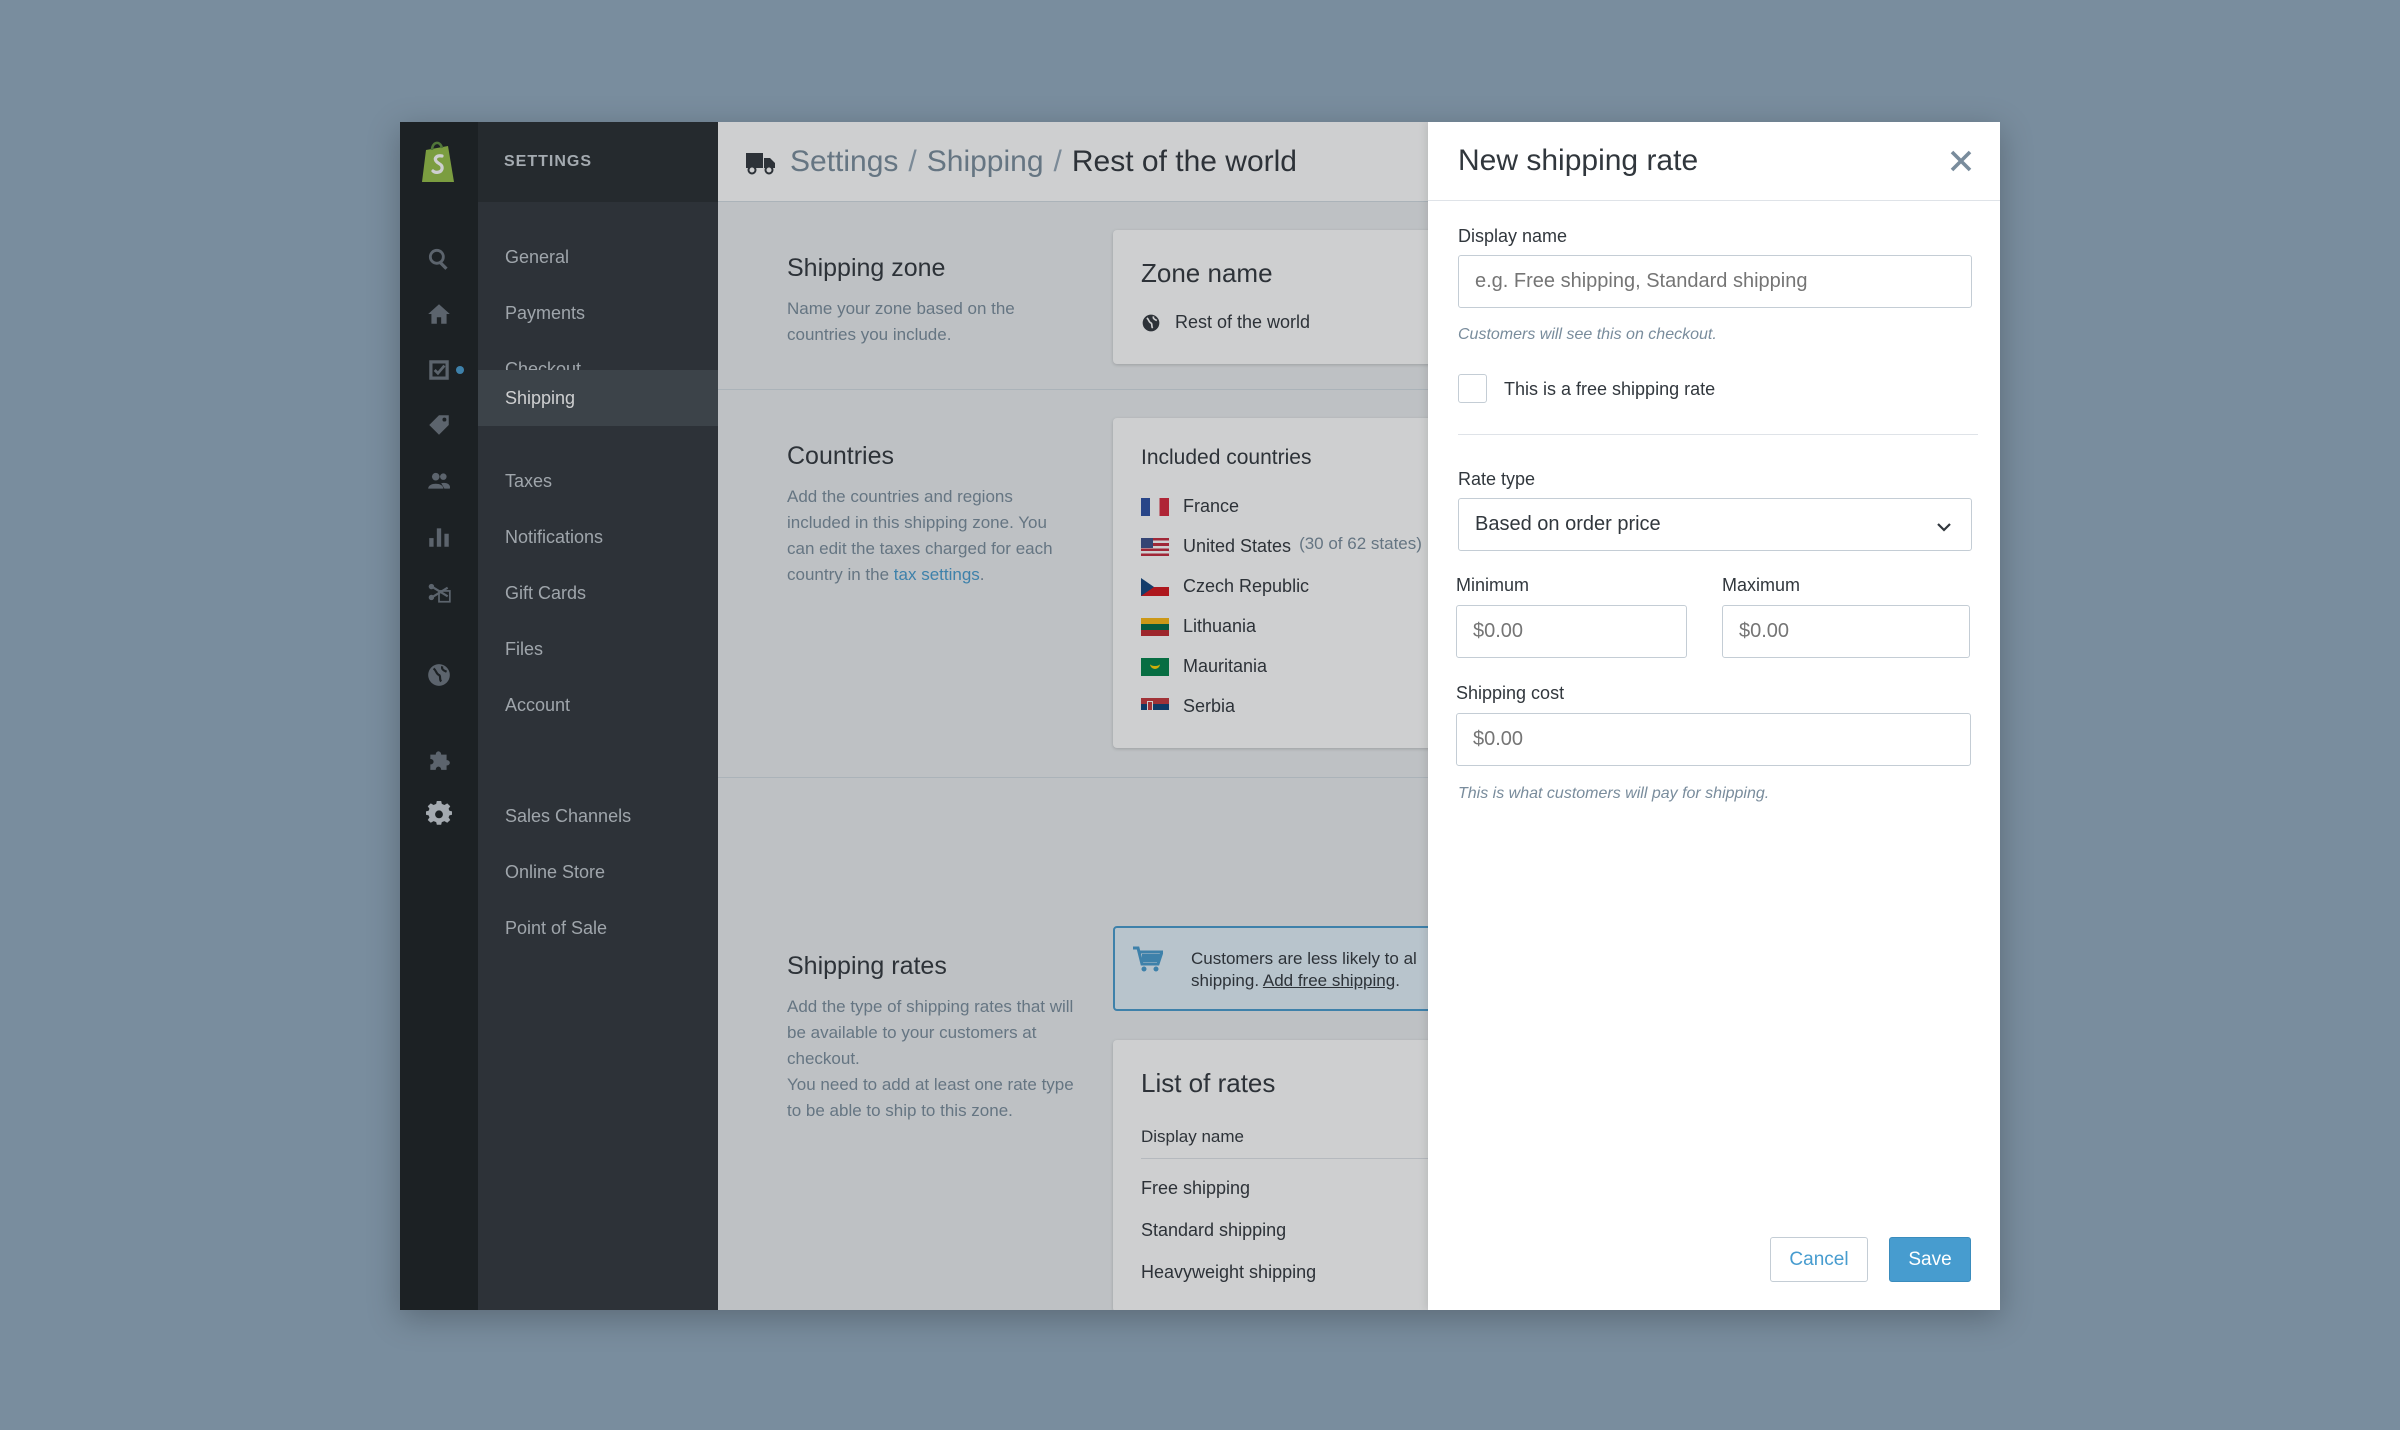 The image size is (2400, 1430). Describe the element at coordinates (1718, 434) in the screenshot. I see `panel-divider` at that location.